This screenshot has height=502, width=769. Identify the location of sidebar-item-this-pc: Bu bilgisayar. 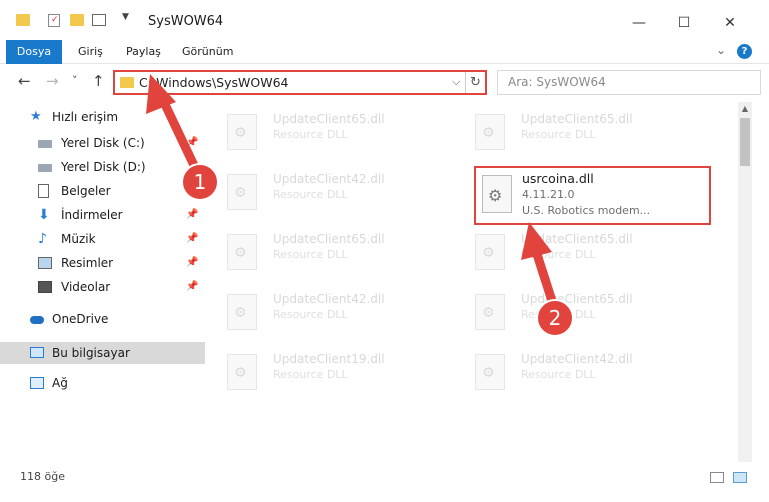
(102, 353).